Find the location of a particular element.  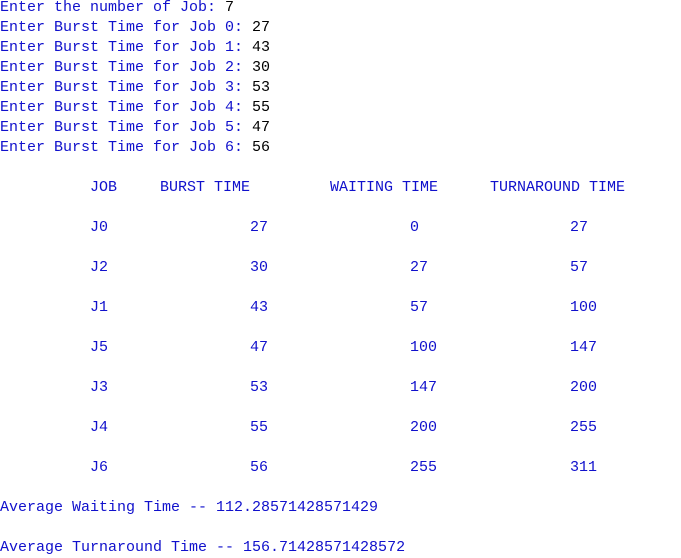

table-cell-waiting: 147 is located at coordinates (424, 387).